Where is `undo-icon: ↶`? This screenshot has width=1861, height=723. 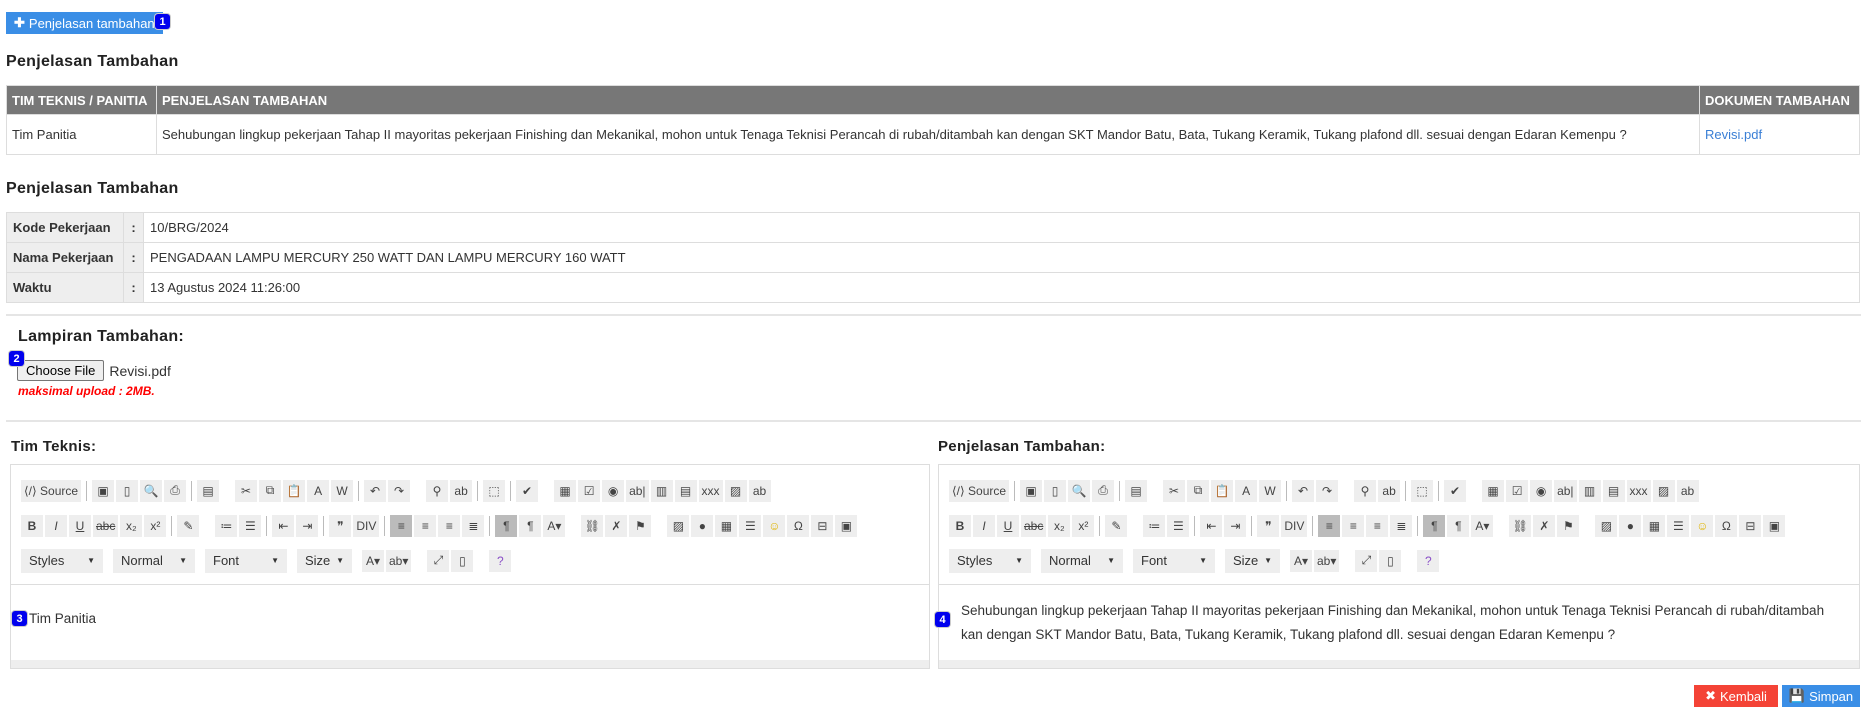
undo-icon: ↶ is located at coordinates (375, 490).